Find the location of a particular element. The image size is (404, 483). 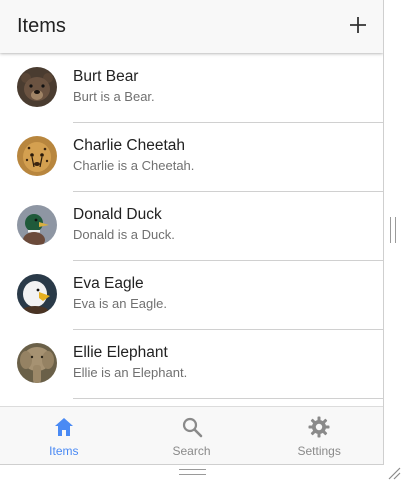

item-name: Donald Duck is located at coordinates (117, 214).